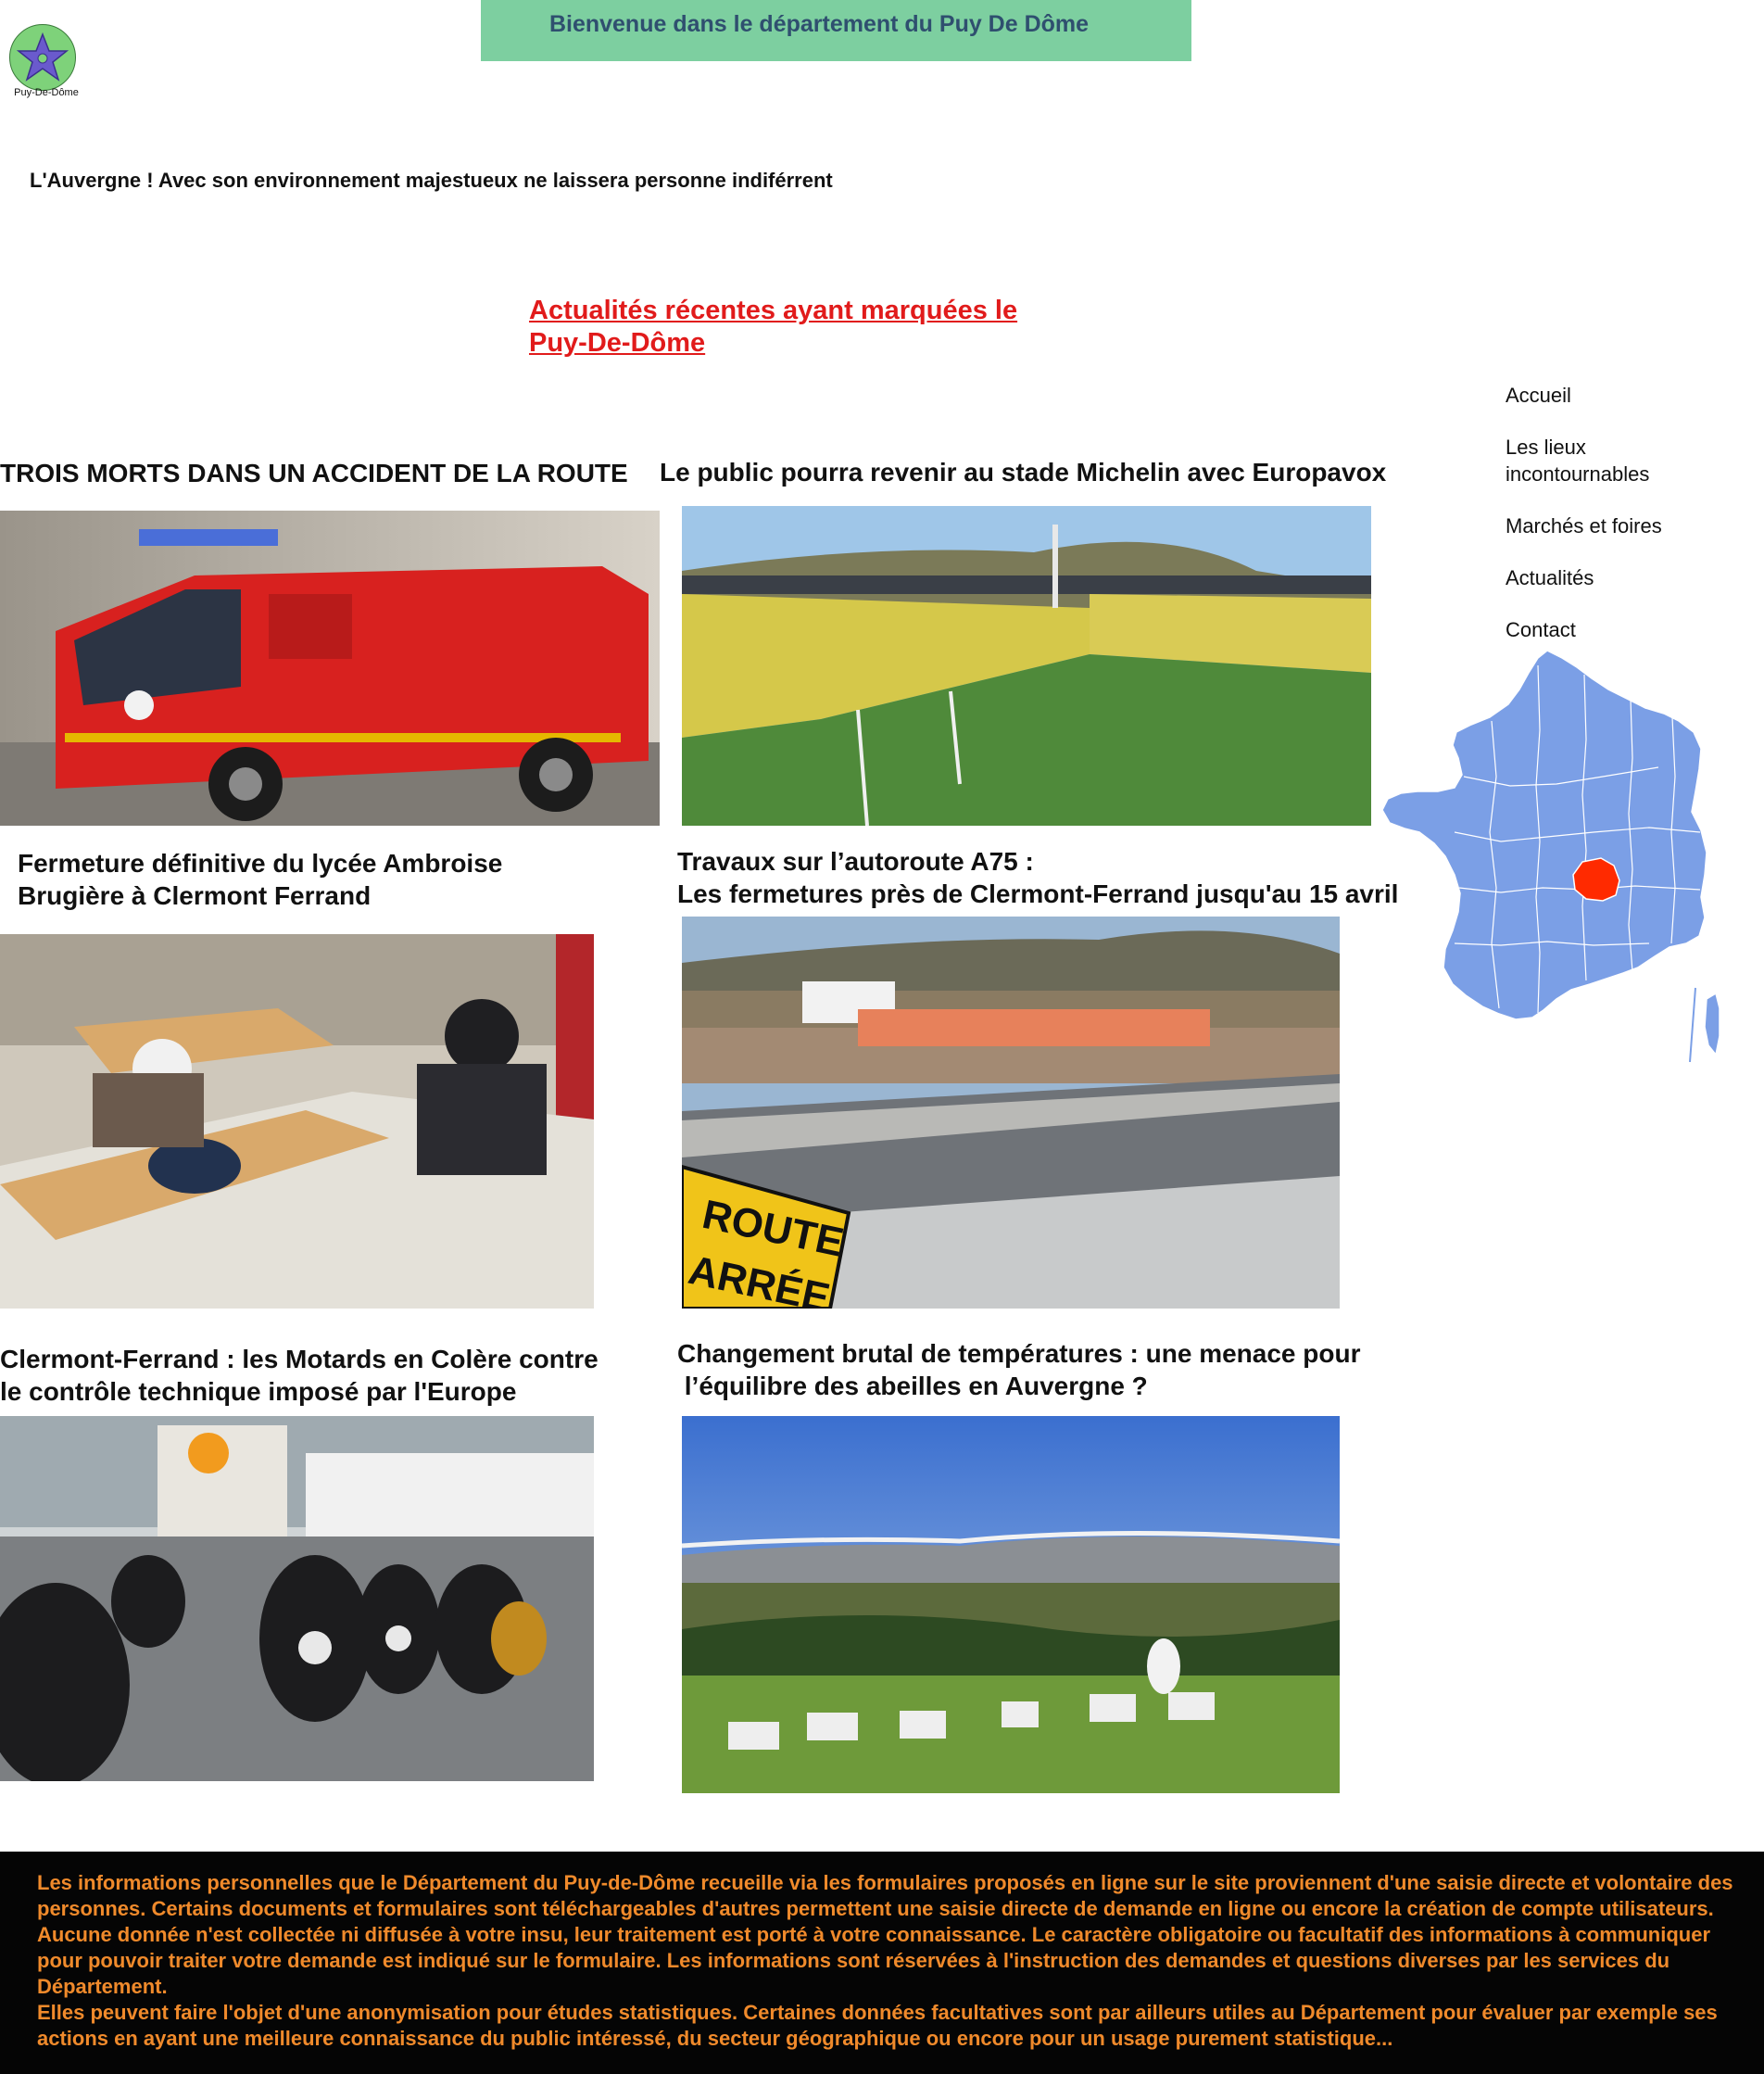 Image resolution: width=1764 pixels, height=2074 pixels. What do you see at coordinates (912, 1386) in the screenshot?
I see `news-title-abeilles-line2: l’équilibre des abeilles en Auvergne ?` at bounding box center [912, 1386].